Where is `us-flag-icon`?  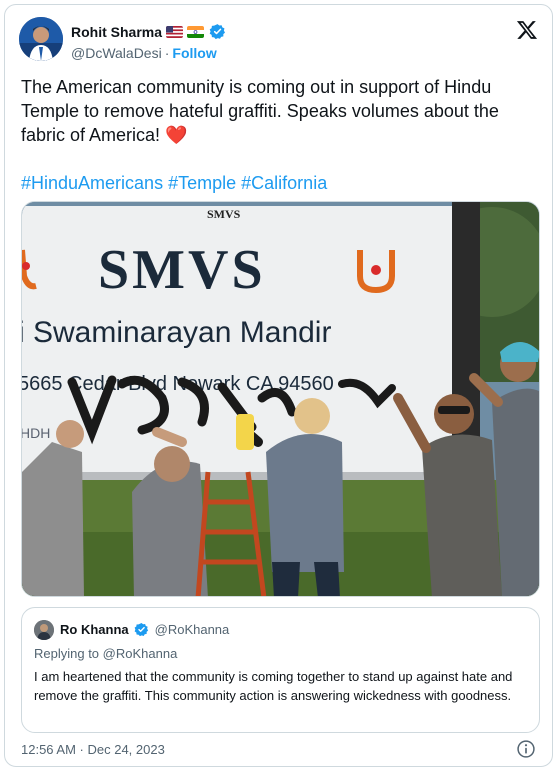 us-flag-icon is located at coordinates (175, 31).